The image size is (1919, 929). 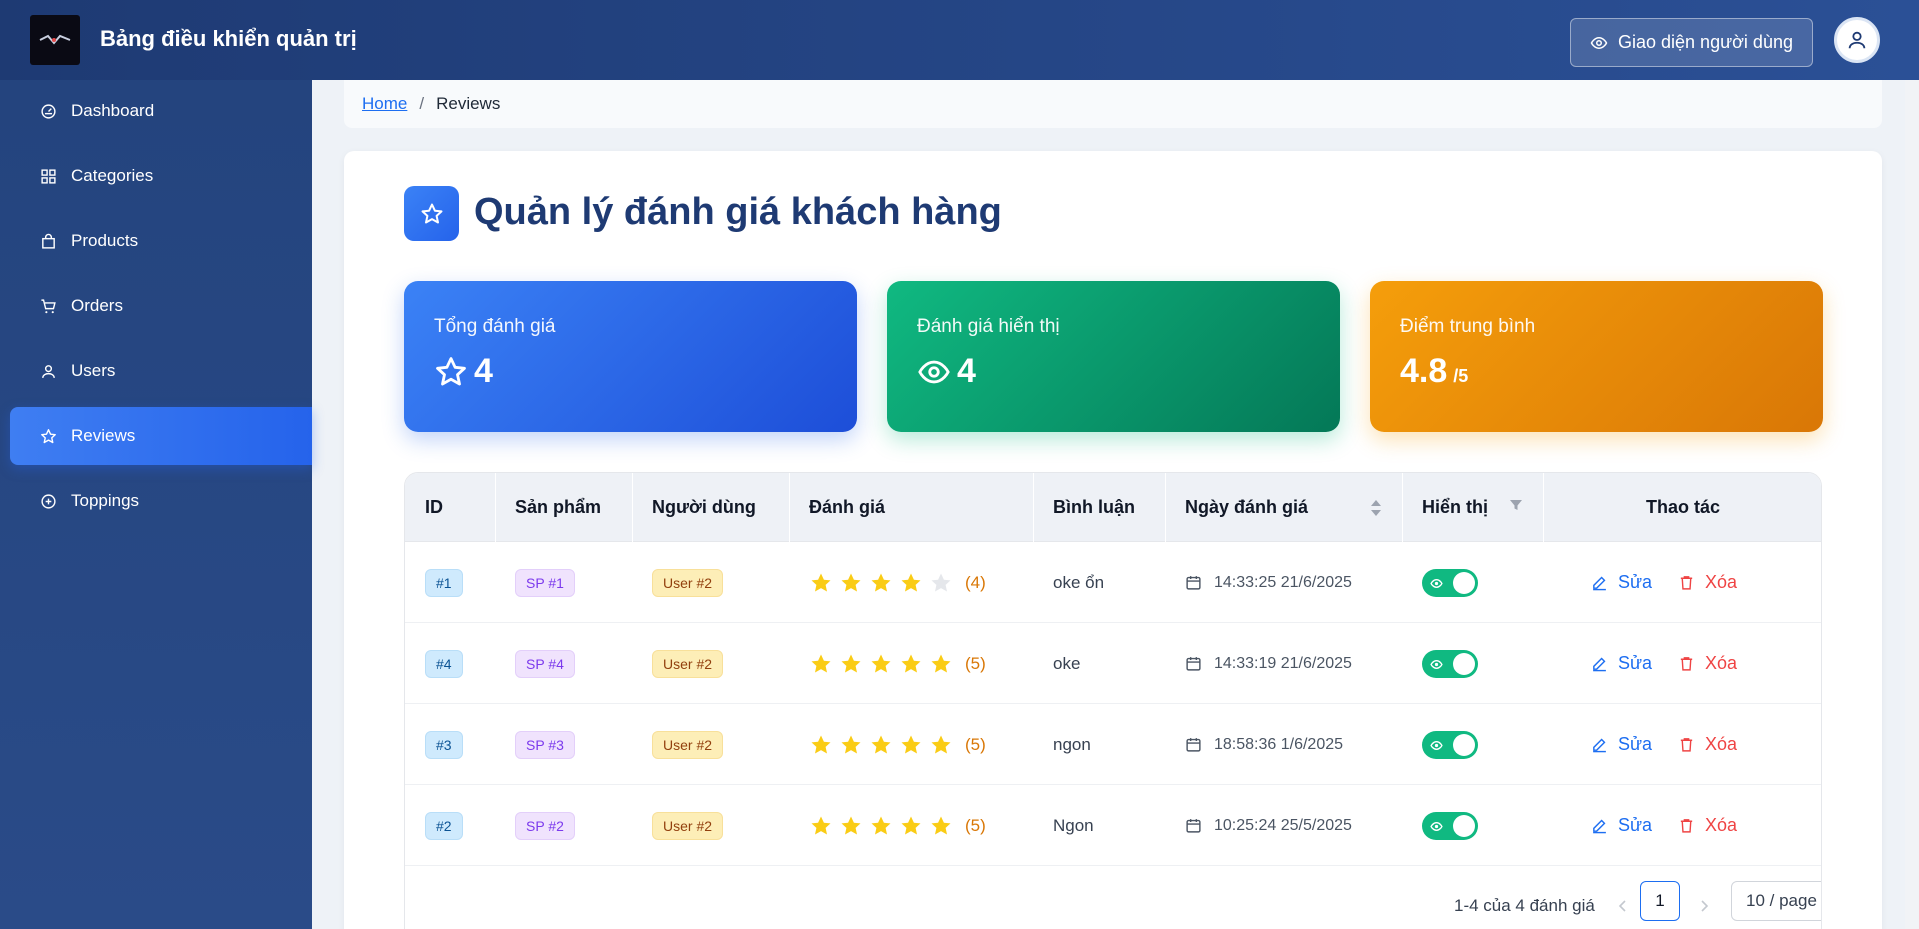 What do you see at coordinates (228, 38) in the screenshot?
I see `app-title: Bảng điều khiển quản trị` at bounding box center [228, 38].